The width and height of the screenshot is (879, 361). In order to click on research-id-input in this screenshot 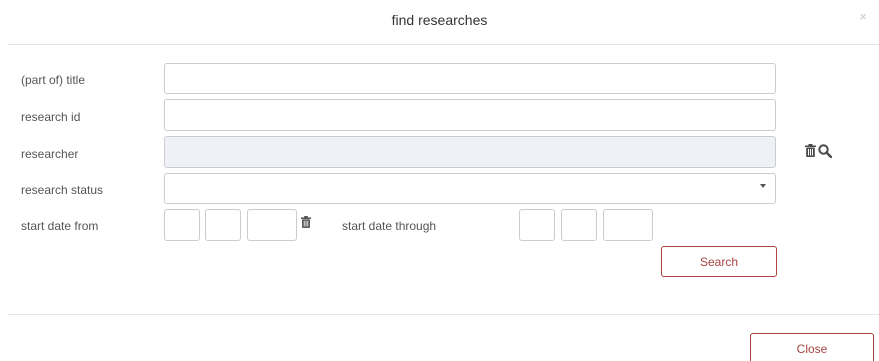, I will do `click(470, 115)`.